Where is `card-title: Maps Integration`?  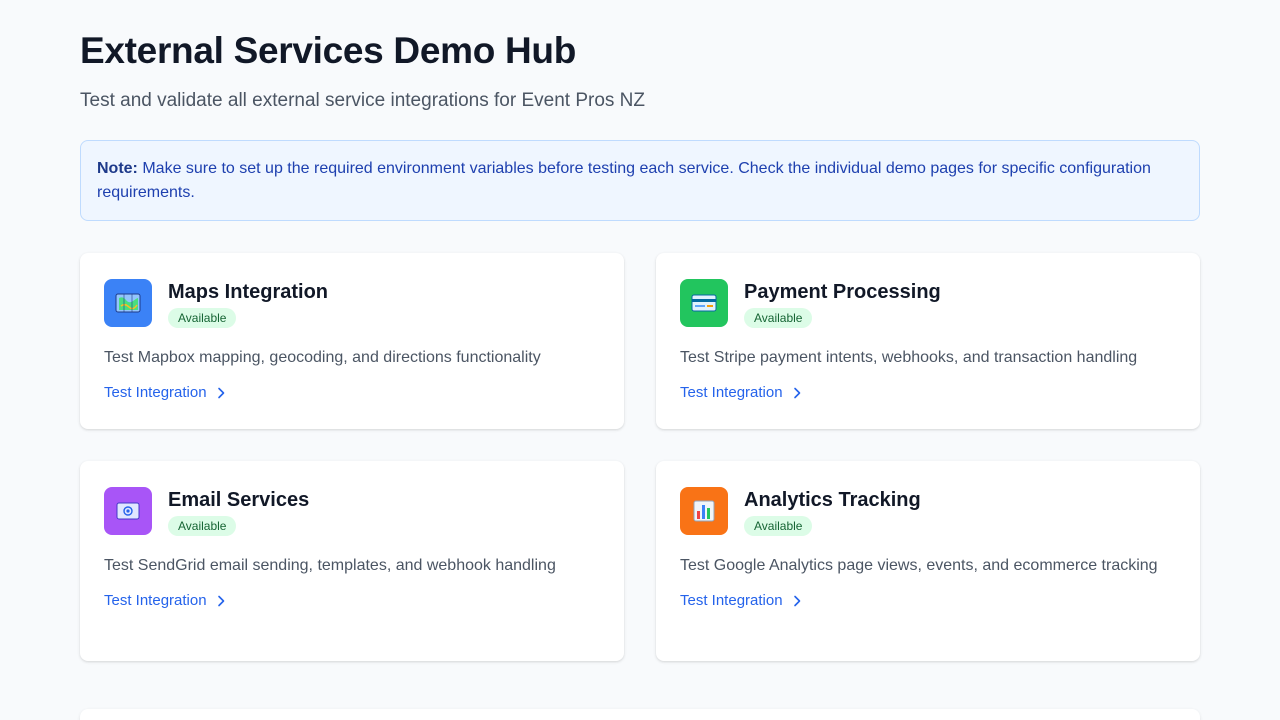
card-title: Maps Integration is located at coordinates (248, 292).